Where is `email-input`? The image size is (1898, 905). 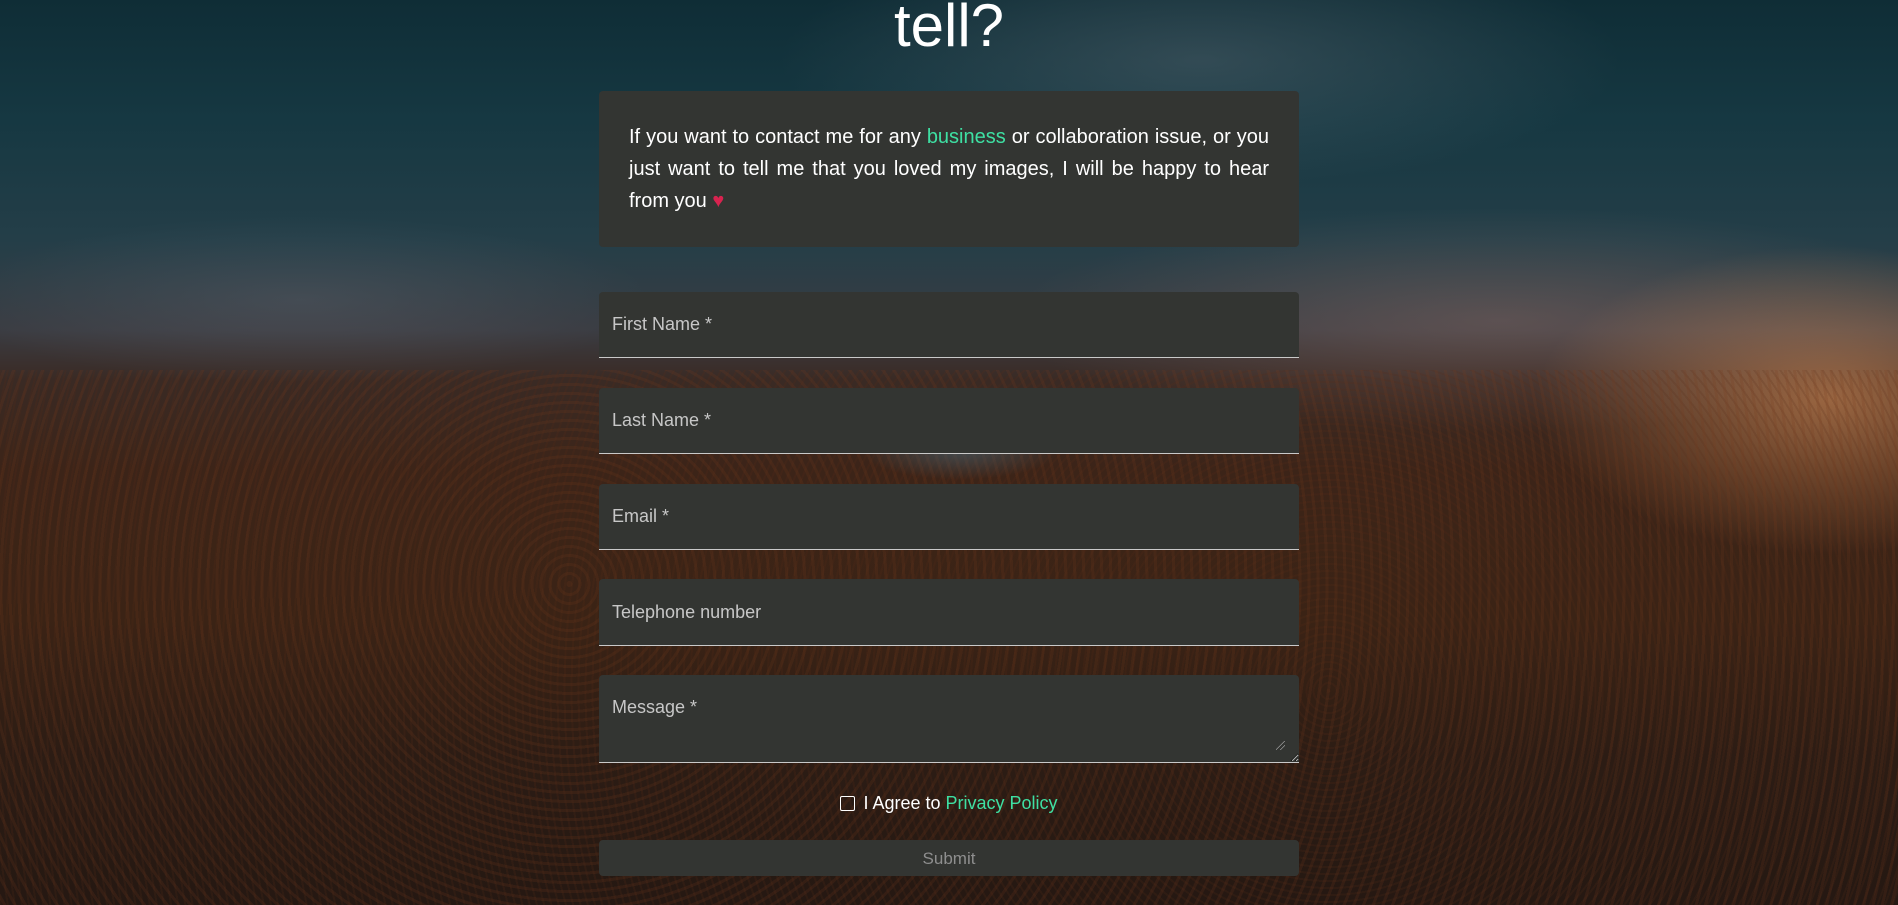
email-input is located at coordinates (949, 516).